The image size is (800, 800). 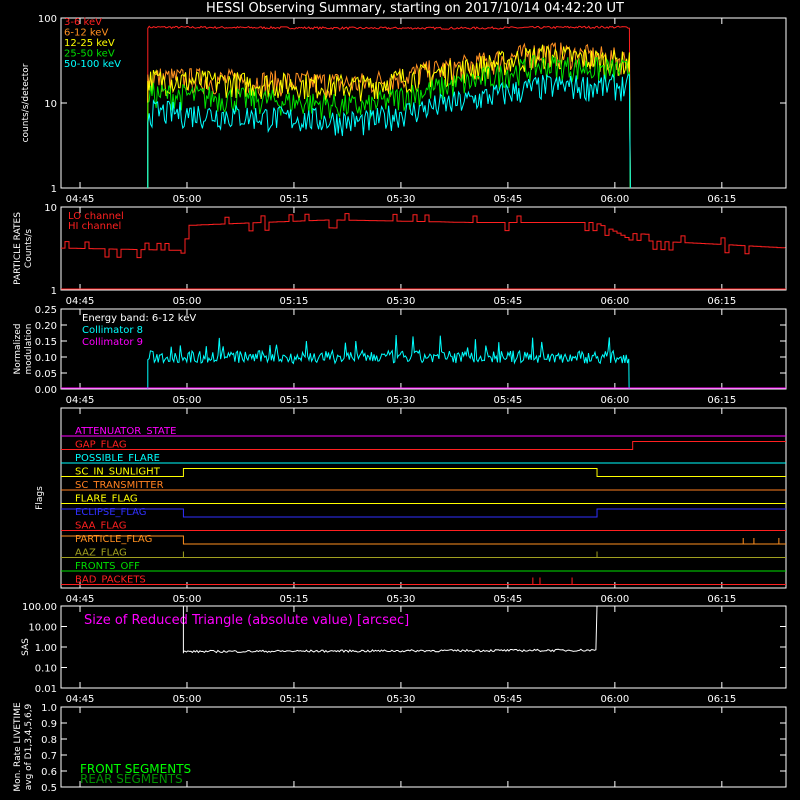 What do you see at coordinates (92, 64) in the screenshot?
I see `legend-entry: 50-100 keV` at bounding box center [92, 64].